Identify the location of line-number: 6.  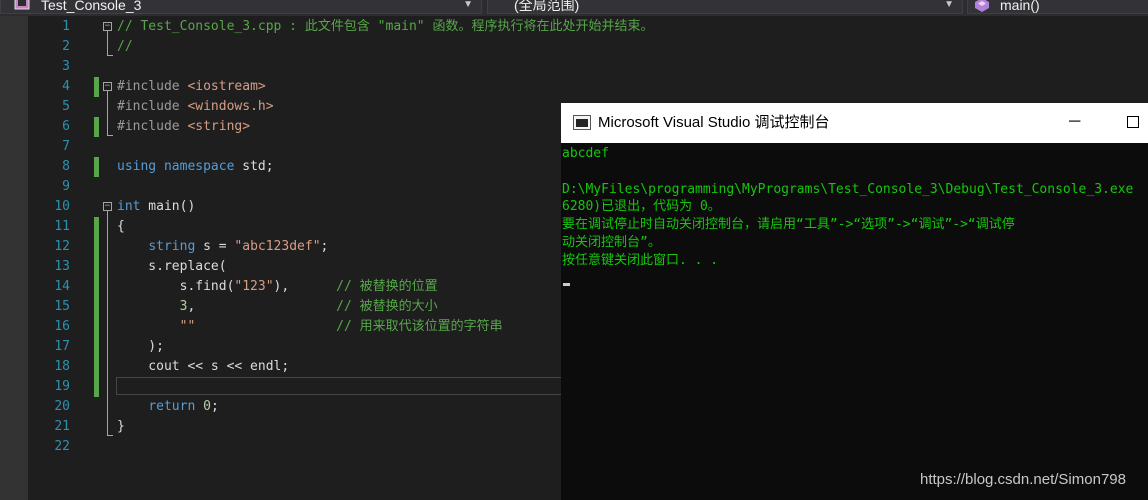
(66, 126).